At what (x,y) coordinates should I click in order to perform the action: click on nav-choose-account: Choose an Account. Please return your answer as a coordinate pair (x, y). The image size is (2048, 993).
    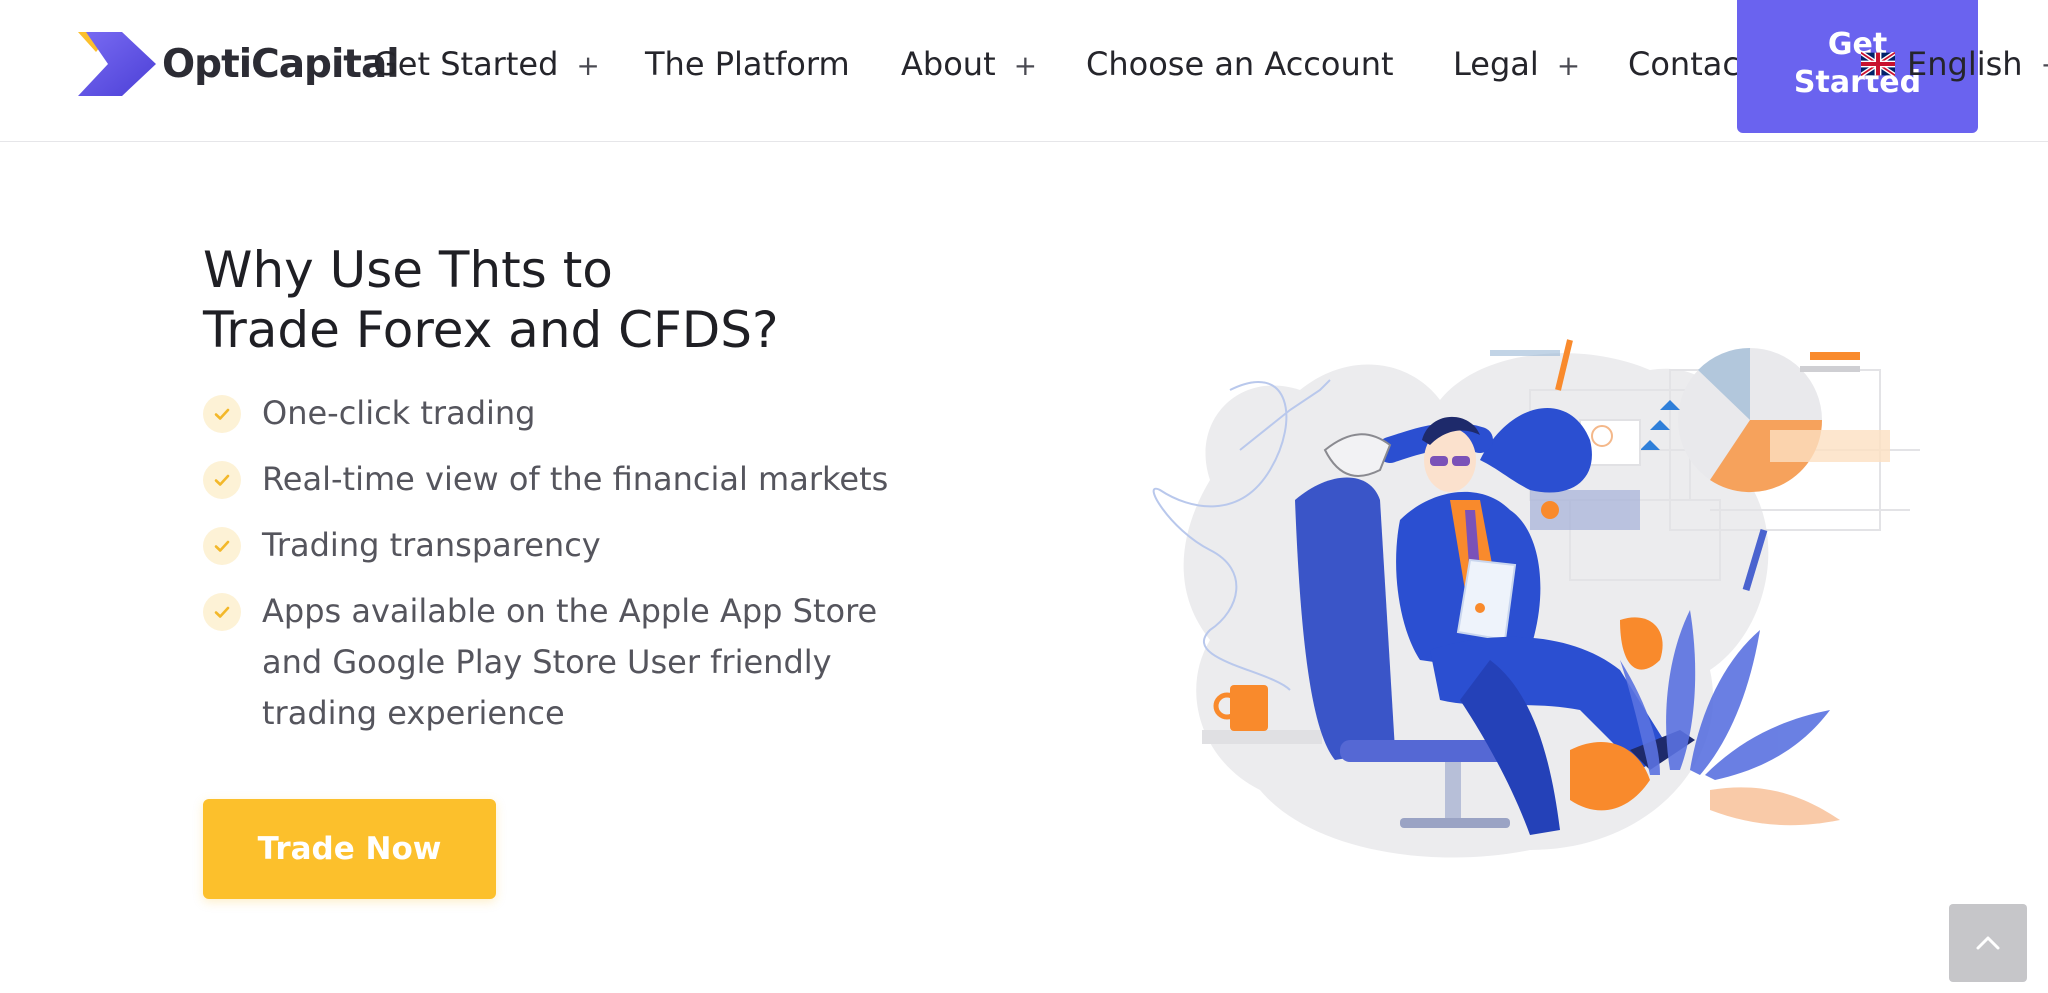
    Looking at the image, I should click on (1240, 64).